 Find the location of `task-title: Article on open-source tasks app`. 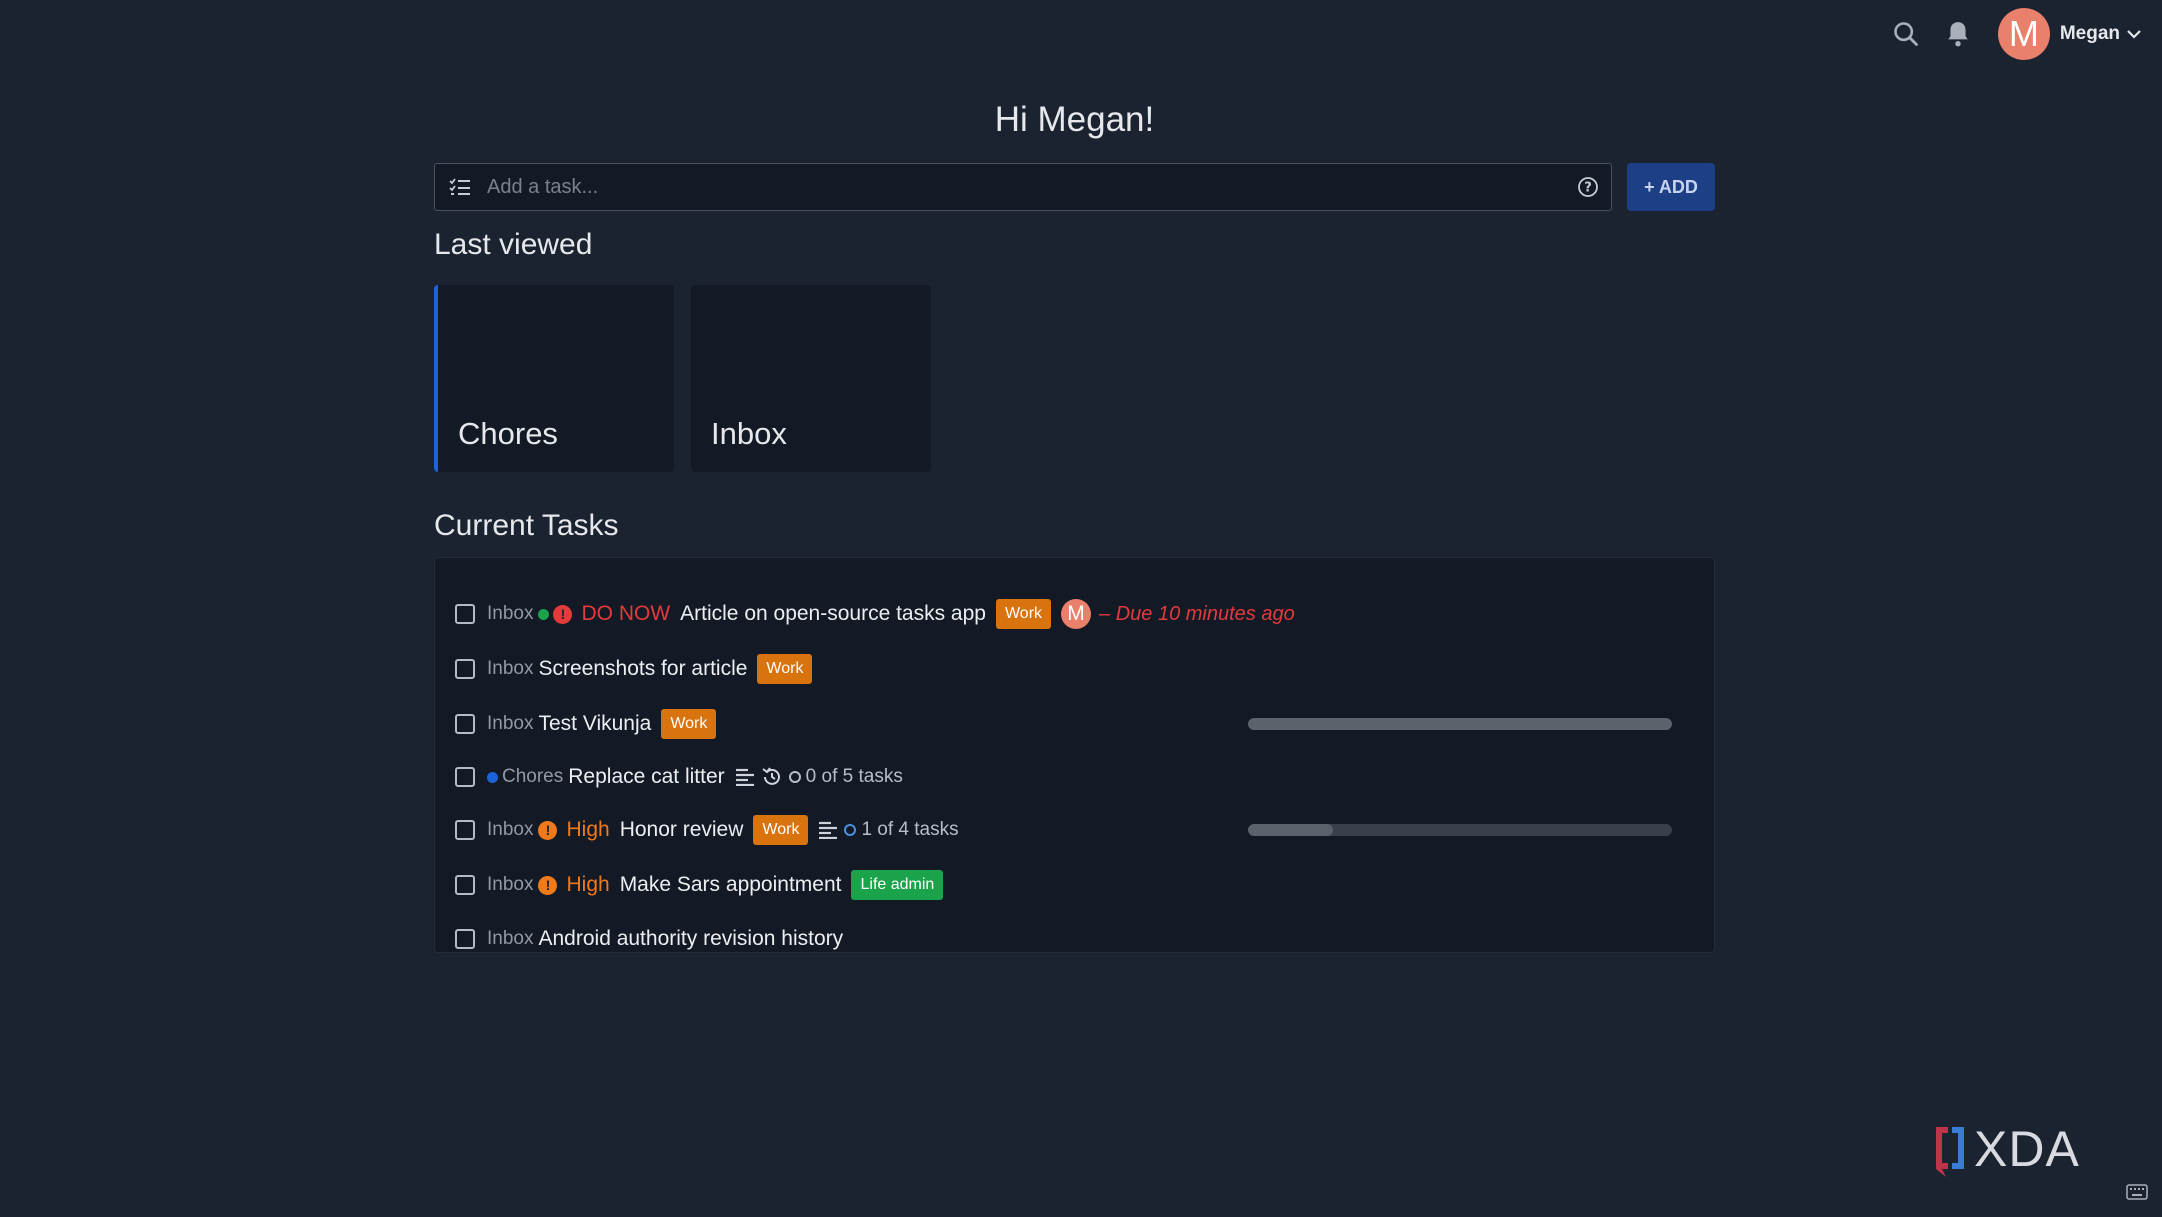

task-title: Article on open-source tasks app is located at coordinates (833, 614).